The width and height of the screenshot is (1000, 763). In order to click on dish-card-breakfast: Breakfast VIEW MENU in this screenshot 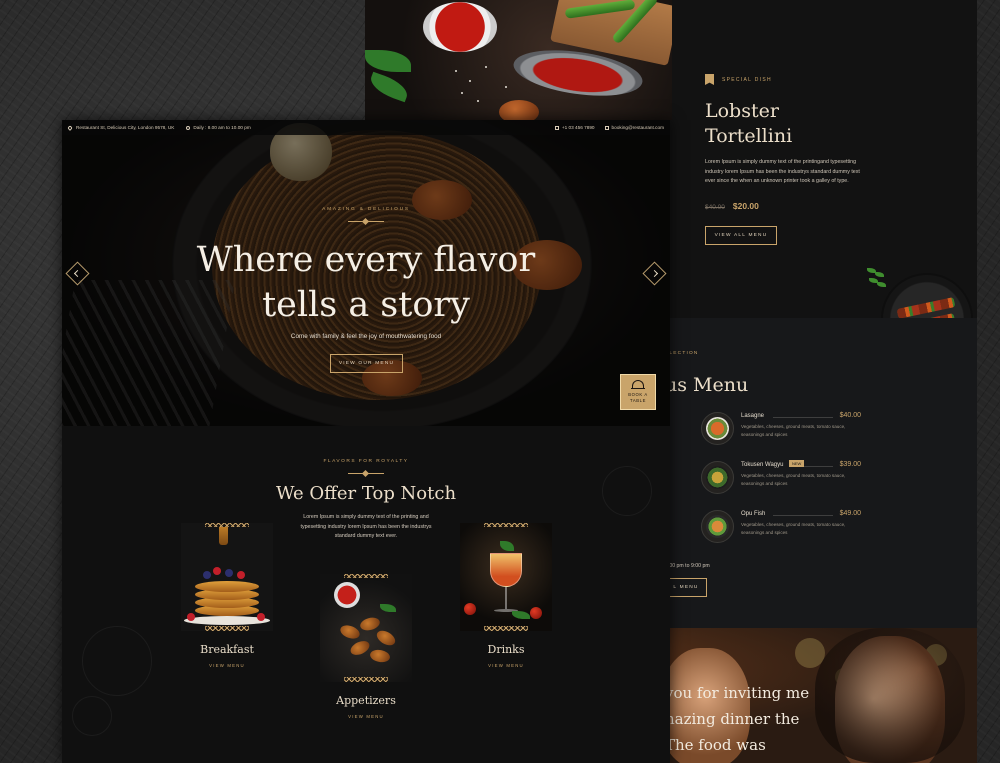, I will do `click(227, 595)`.